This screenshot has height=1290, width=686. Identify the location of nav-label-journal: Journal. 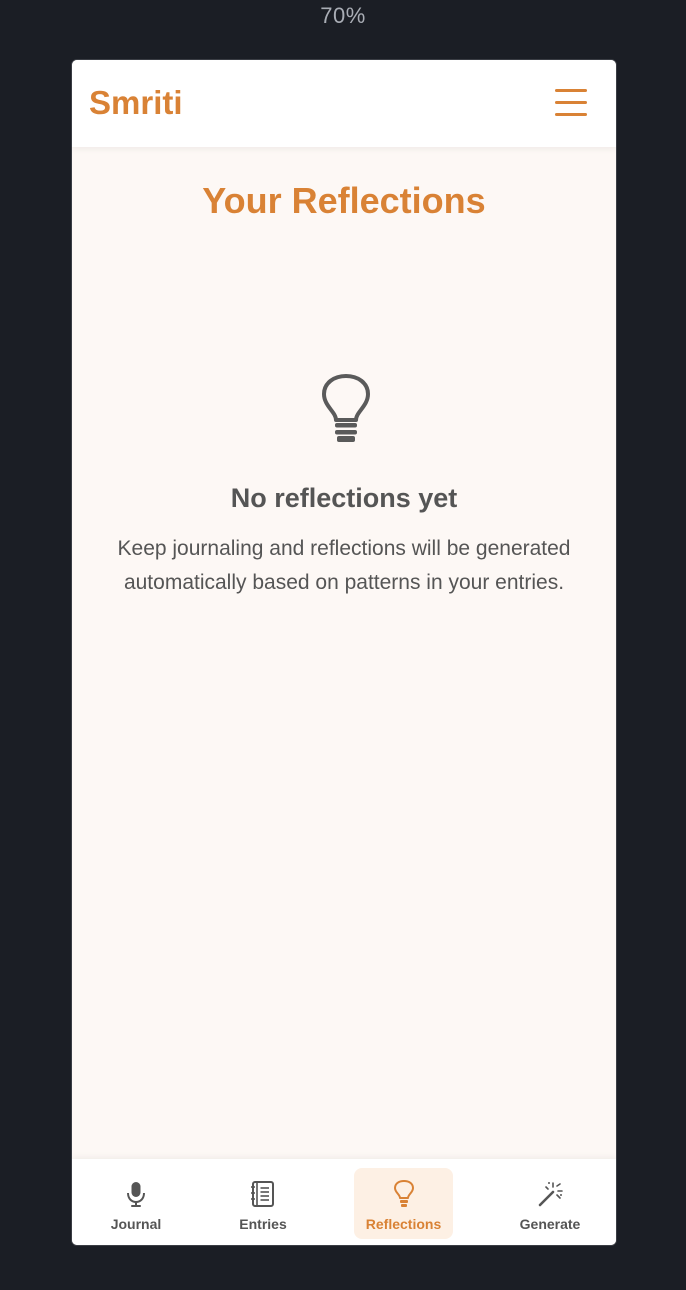
(136, 1224).